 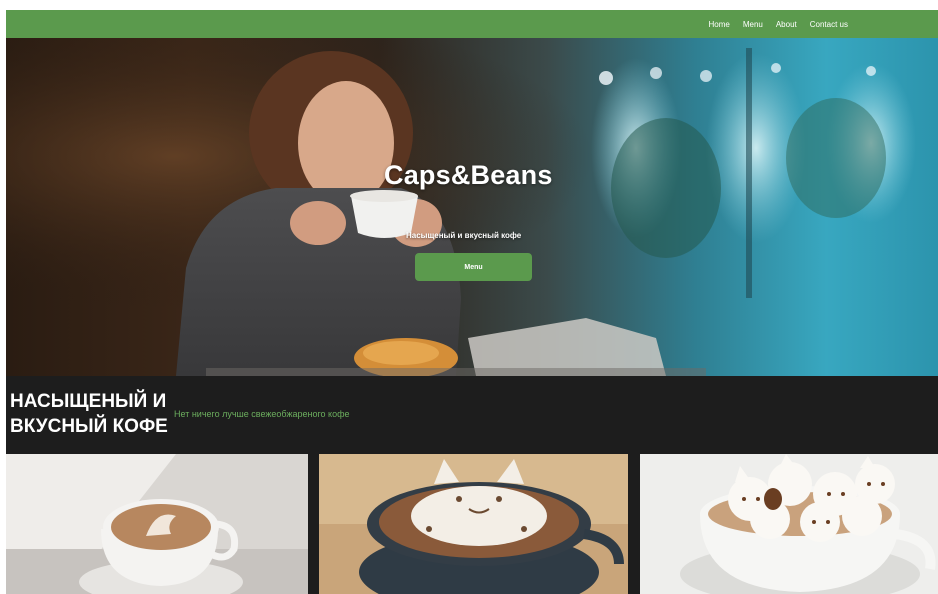 I want to click on nav-link-home: Home, so click(x=718, y=24).